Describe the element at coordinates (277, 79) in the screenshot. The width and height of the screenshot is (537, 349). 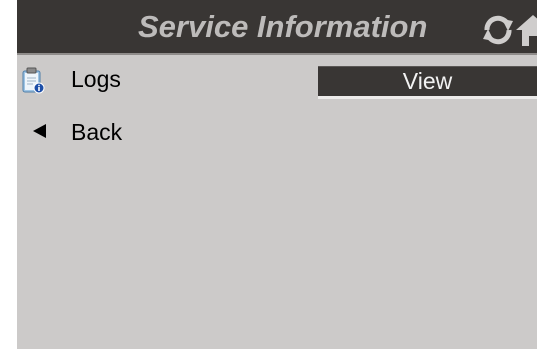
I see `logs-row: Logs View` at that location.